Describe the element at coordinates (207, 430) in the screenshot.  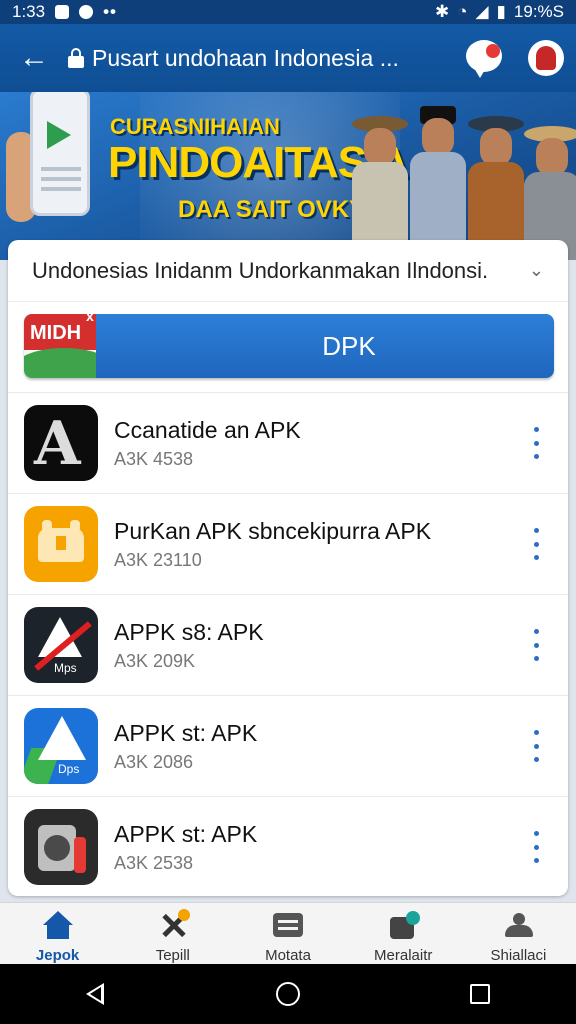
I see `app-name: Ccanatide an APK` at that location.